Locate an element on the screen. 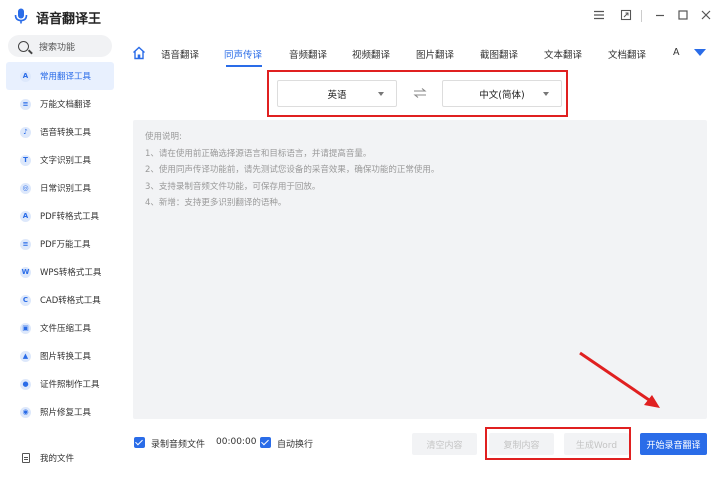 This screenshot has height=480, width=720. tool-category-icon: ▲ is located at coordinates (25, 356).